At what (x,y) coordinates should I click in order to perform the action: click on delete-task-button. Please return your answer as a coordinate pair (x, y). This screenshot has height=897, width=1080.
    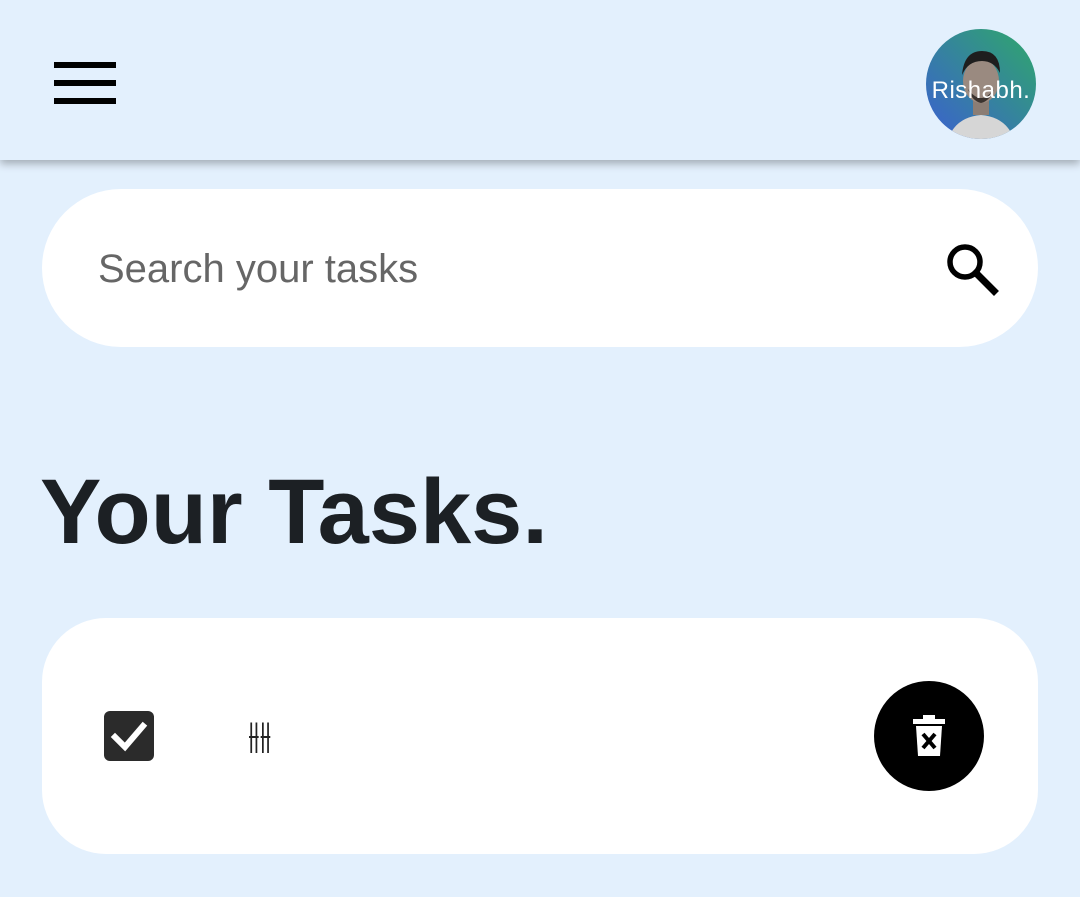
    Looking at the image, I should click on (929, 736).